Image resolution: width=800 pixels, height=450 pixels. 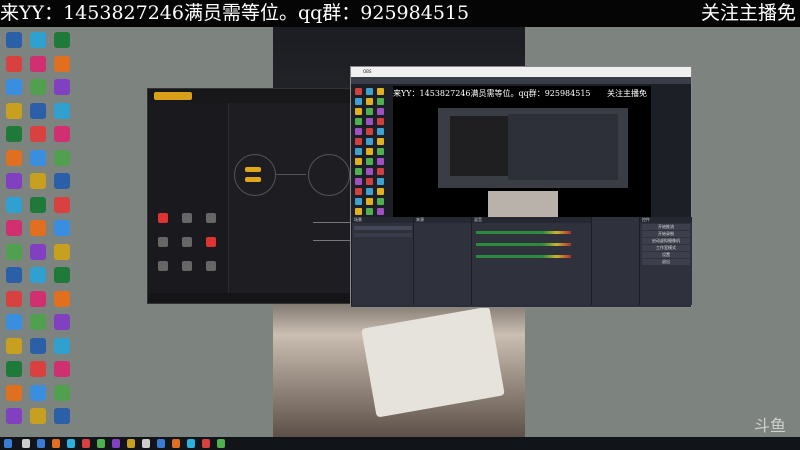 I want to click on sources-dock: 来源, so click(x=442, y=261).